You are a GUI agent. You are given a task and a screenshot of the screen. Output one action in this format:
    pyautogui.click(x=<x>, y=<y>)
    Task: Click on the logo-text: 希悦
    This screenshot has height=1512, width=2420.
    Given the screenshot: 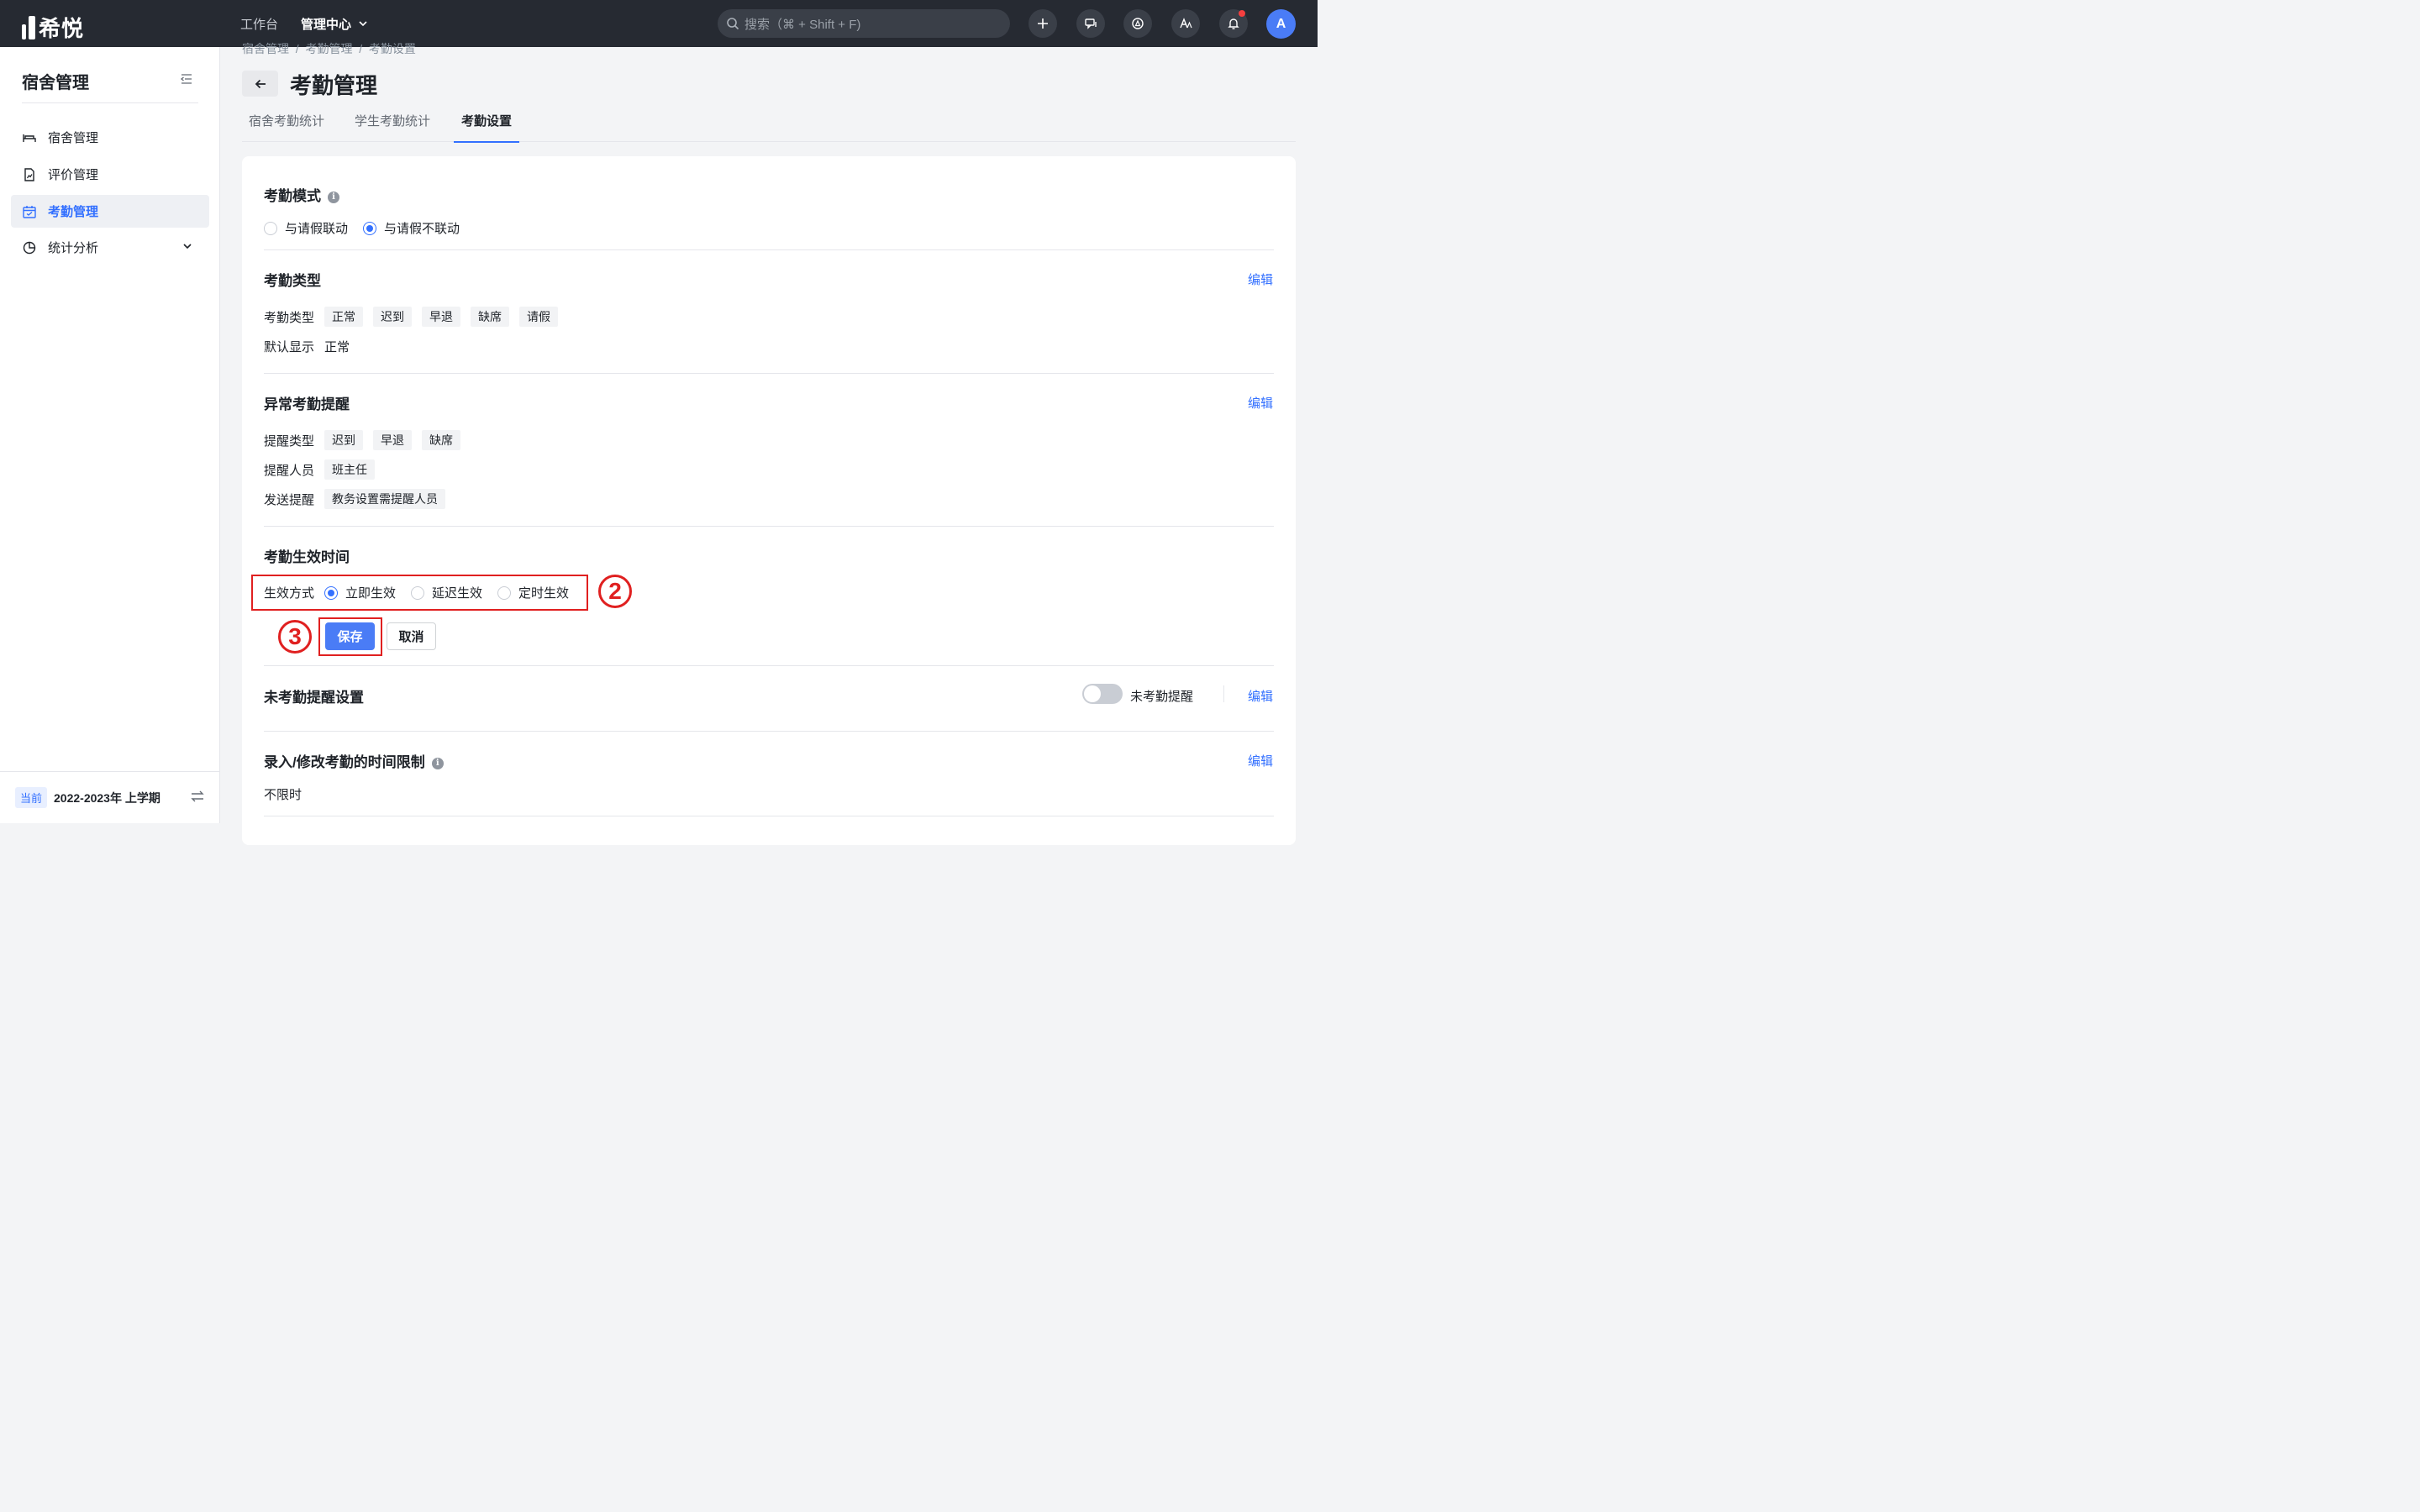 What is the action you would take?
    pyautogui.click(x=62, y=28)
    